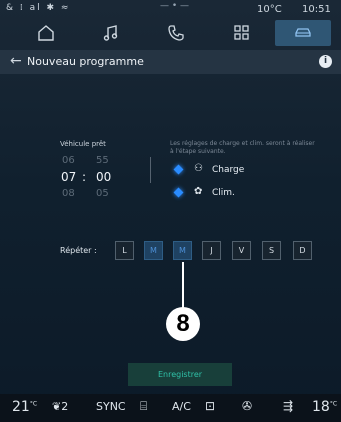 The height and width of the screenshot is (422, 341). I want to click on car-icon, so click(303, 32).